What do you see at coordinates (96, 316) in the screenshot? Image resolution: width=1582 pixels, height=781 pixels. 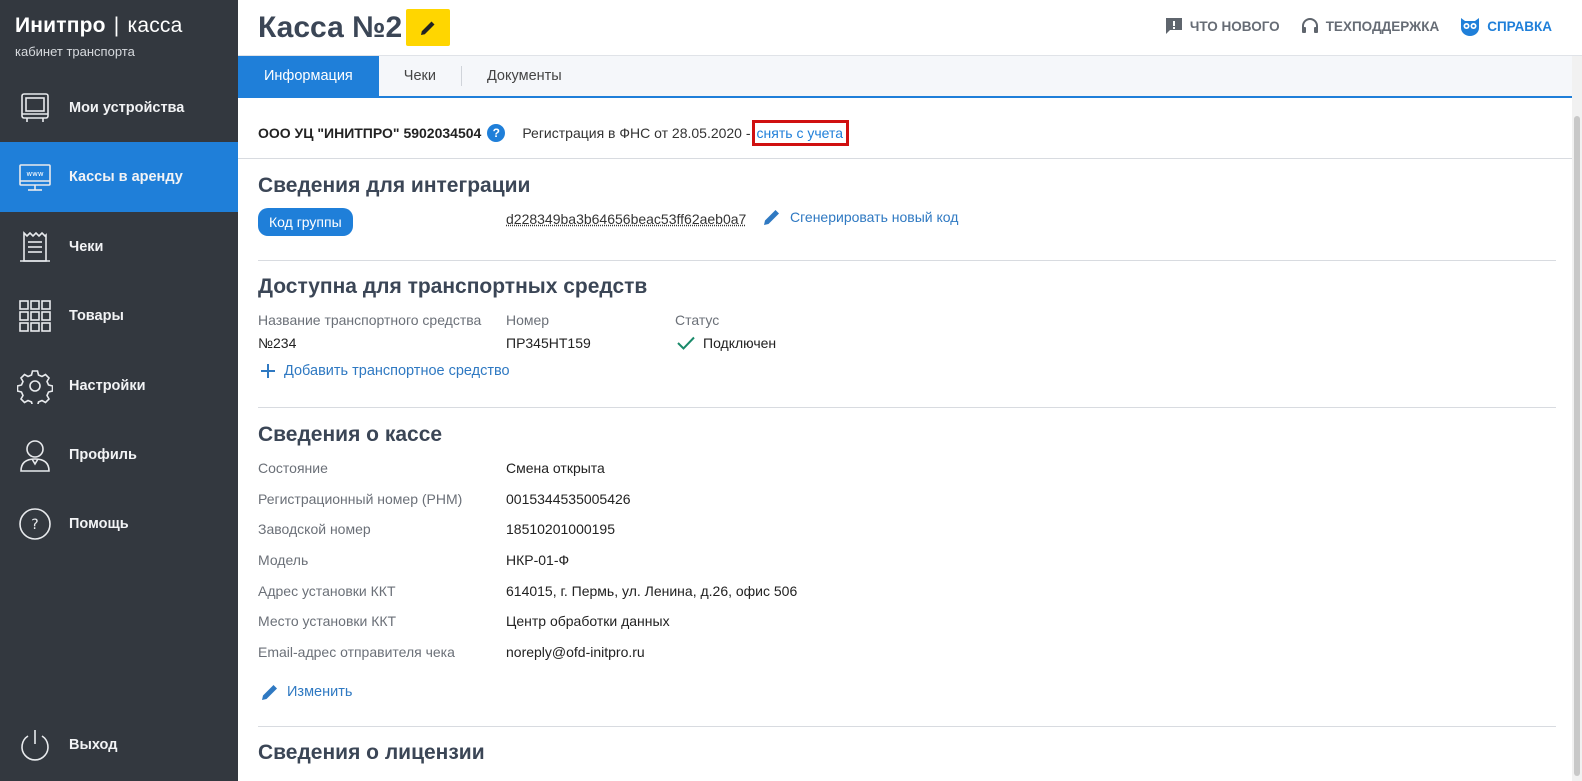 I see `sidebar-item-label: Товары` at bounding box center [96, 316].